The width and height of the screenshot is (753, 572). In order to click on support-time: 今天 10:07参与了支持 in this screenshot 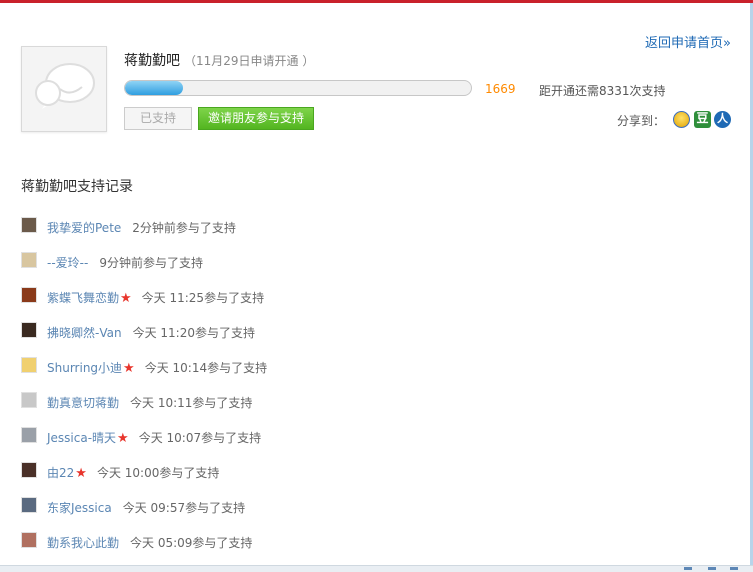, I will do `click(200, 438)`.